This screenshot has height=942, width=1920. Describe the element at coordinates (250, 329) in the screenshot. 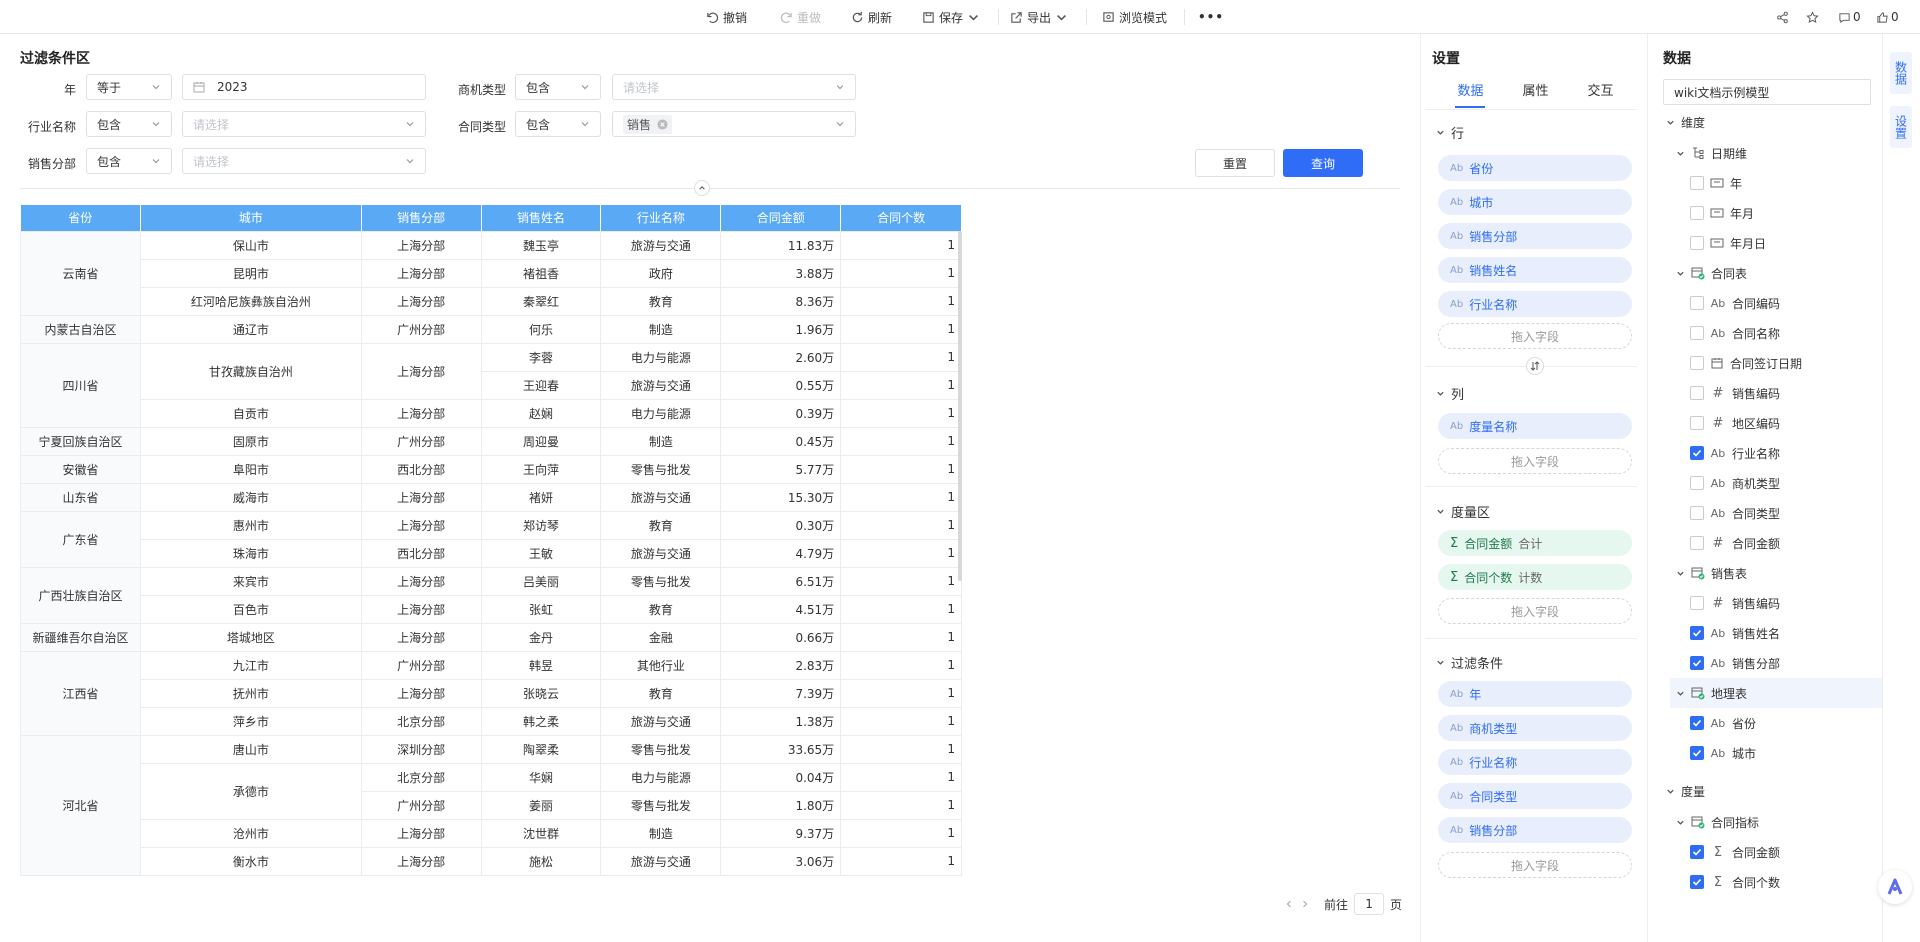

I see `cell-city: 通辽市` at that location.